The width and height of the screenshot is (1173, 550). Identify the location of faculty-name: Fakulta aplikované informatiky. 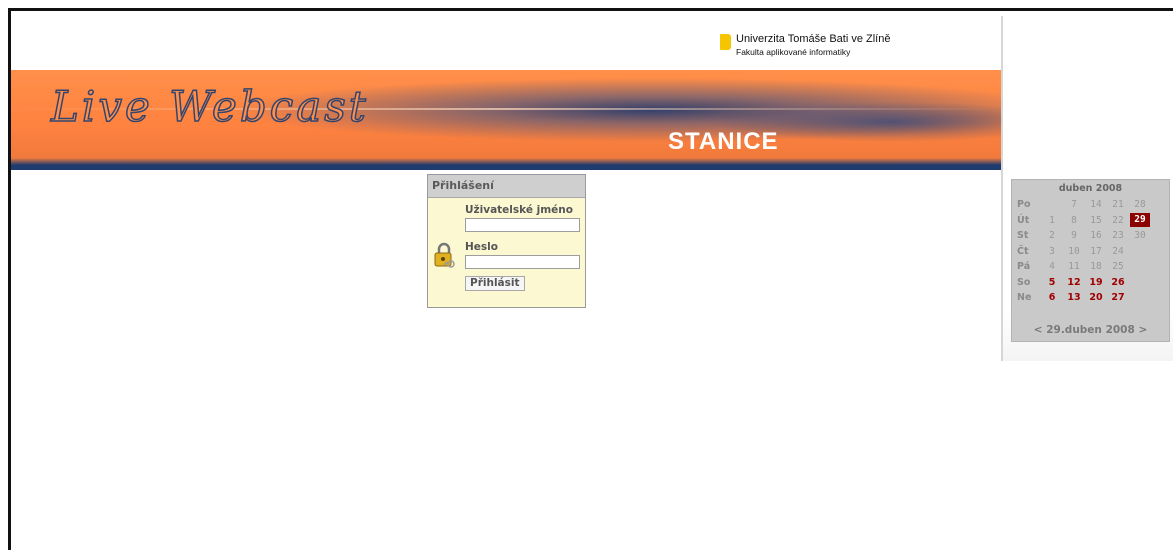
(793, 52).